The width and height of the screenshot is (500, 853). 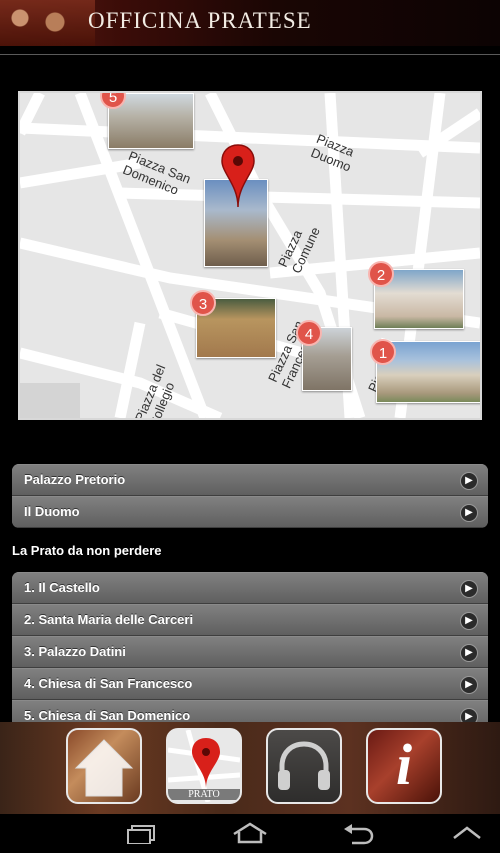 I want to click on list-item-label: 3. Palazzo Datini, so click(x=75, y=651).